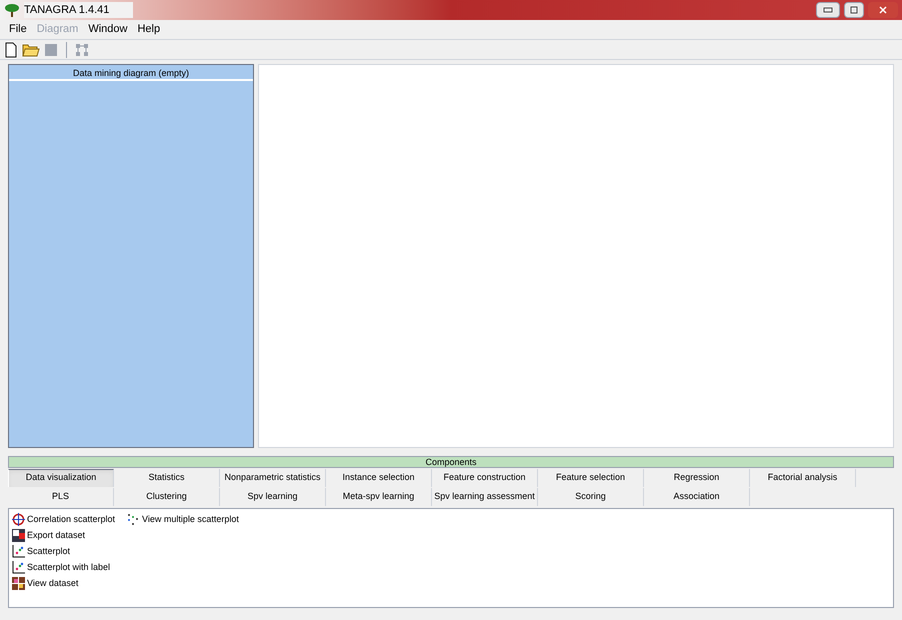  I want to click on close-icon, so click(883, 10).